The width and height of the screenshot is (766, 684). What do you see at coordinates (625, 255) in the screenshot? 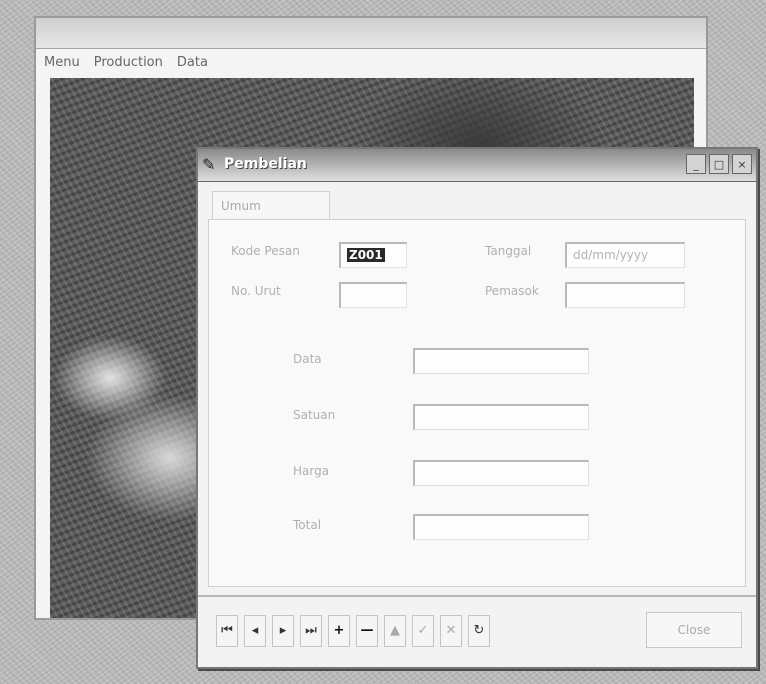
I see `tanggal-field: dd/mm/yyyy` at bounding box center [625, 255].